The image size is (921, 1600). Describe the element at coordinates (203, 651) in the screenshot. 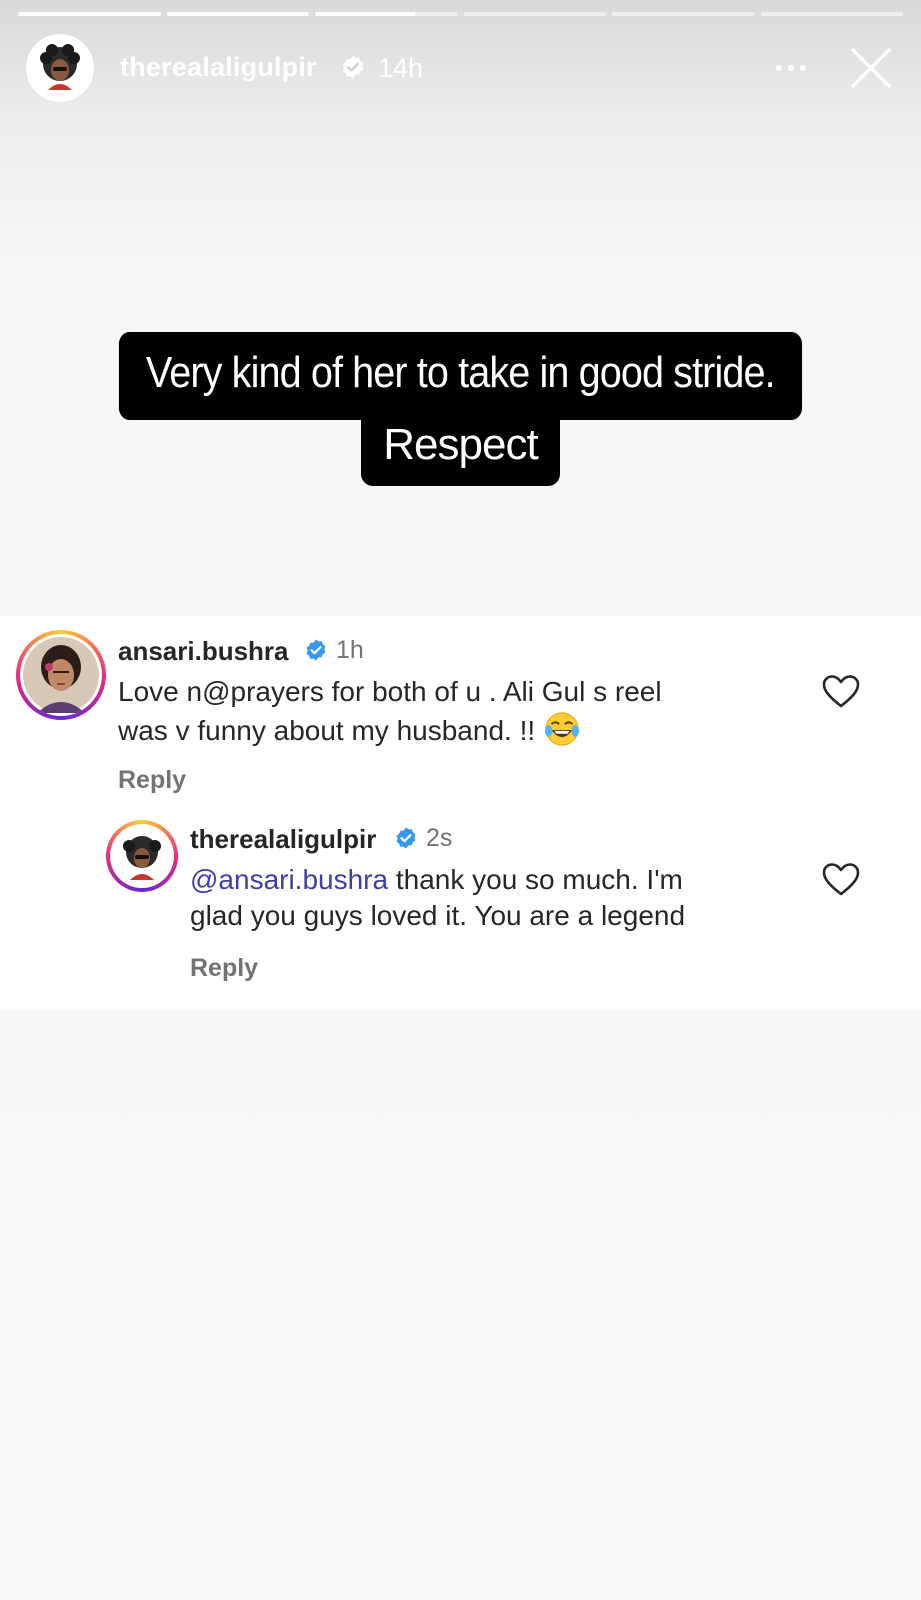

I see `commenter-username: ansari.bushra` at that location.